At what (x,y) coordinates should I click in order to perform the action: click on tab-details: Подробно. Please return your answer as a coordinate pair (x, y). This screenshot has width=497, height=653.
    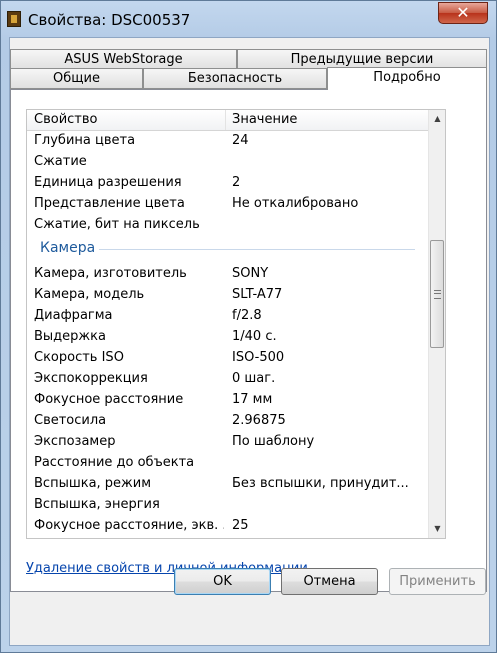
    Looking at the image, I should click on (407, 78).